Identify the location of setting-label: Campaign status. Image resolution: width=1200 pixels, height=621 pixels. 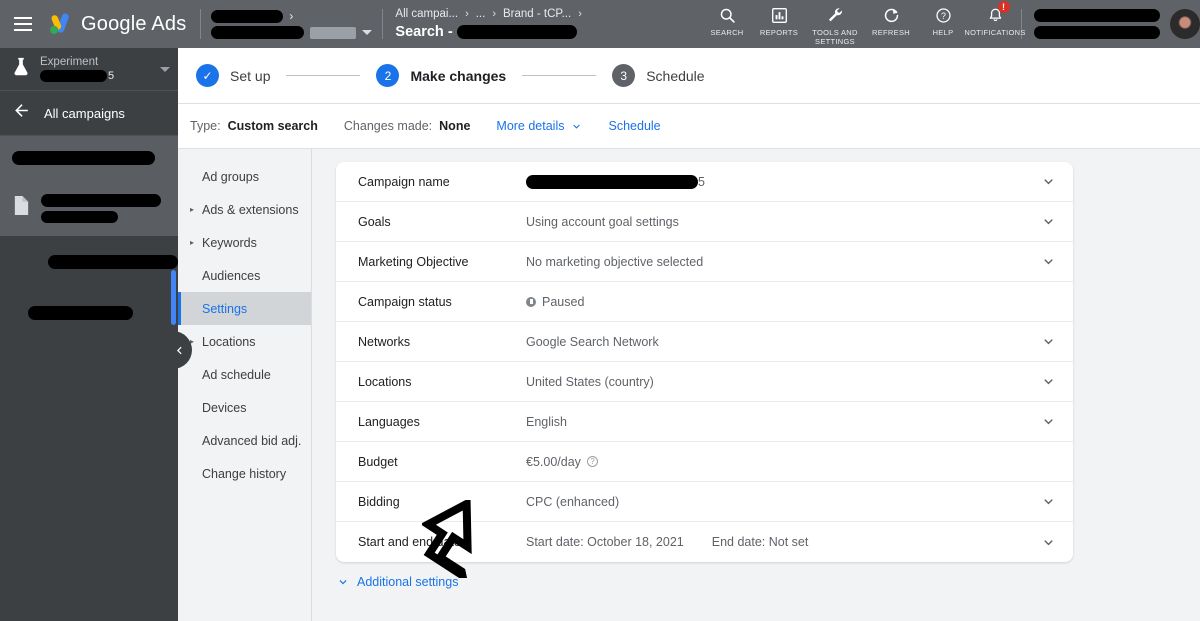
(405, 301).